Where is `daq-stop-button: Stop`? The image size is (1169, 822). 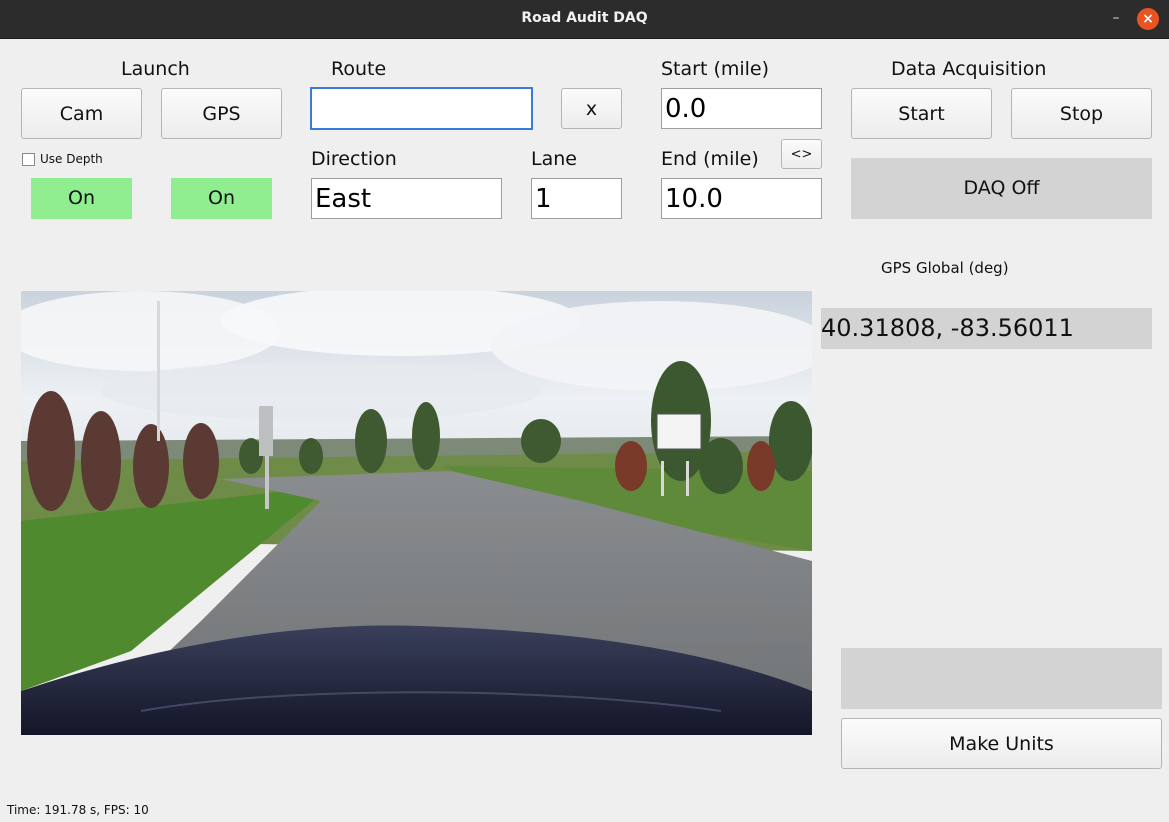
daq-stop-button: Stop is located at coordinates (1081, 113).